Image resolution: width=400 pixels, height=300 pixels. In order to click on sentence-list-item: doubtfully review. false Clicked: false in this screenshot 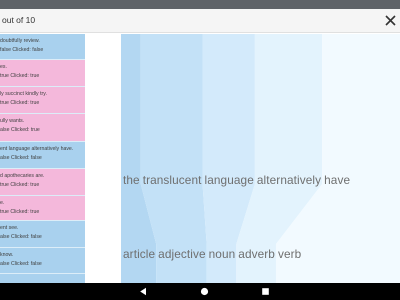, I will do `click(42, 46)`.